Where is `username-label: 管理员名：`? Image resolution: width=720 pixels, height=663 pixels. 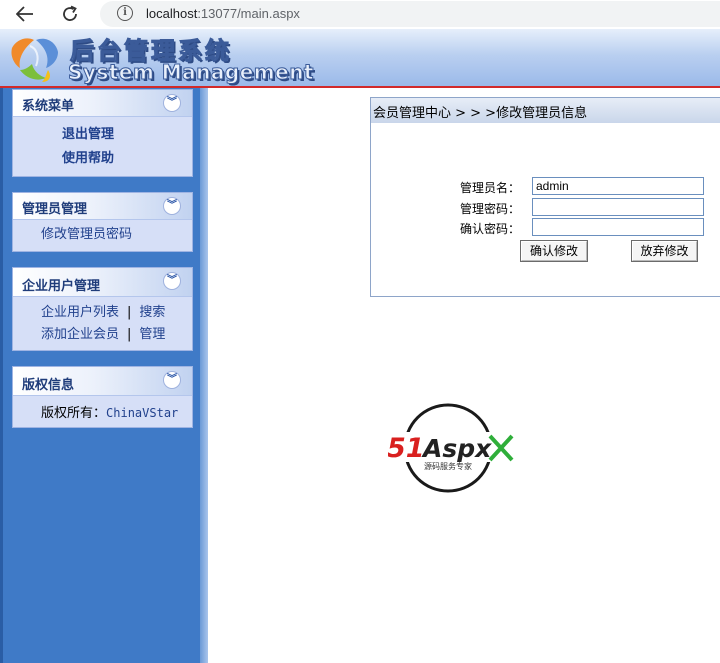
username-label: 管理员名： is located at coordinates (489, 188).